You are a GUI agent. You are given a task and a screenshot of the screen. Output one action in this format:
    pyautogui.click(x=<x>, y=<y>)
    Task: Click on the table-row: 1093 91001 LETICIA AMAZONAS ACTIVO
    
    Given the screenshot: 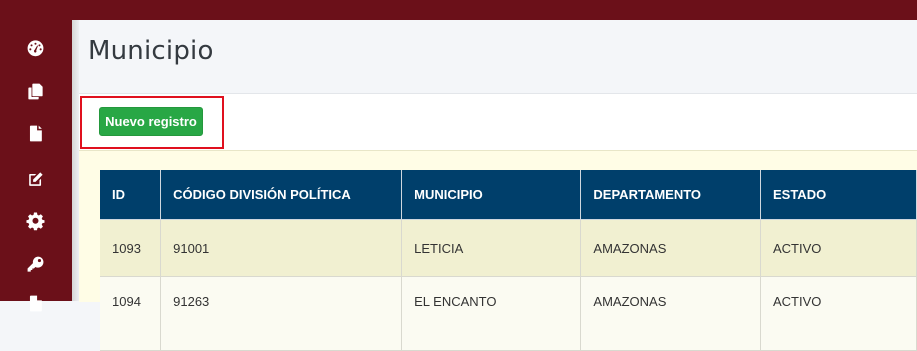 What is the action you would take?
    pyautogui.click(x=508, y=248)
    